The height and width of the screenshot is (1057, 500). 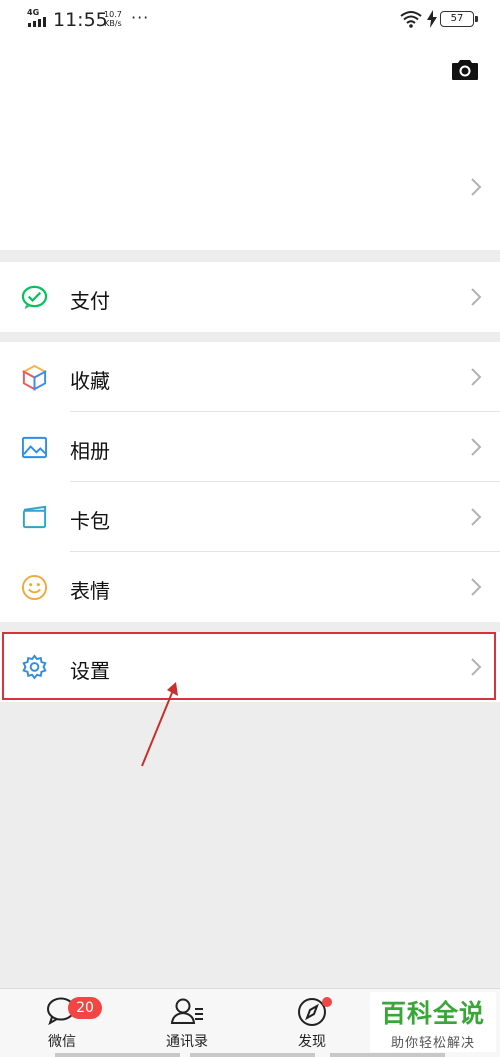 What do you see at coordinates (187, 1042) in the screenshot?
I see `tab-label: 通讯录` at bounding box center [187, 1042].